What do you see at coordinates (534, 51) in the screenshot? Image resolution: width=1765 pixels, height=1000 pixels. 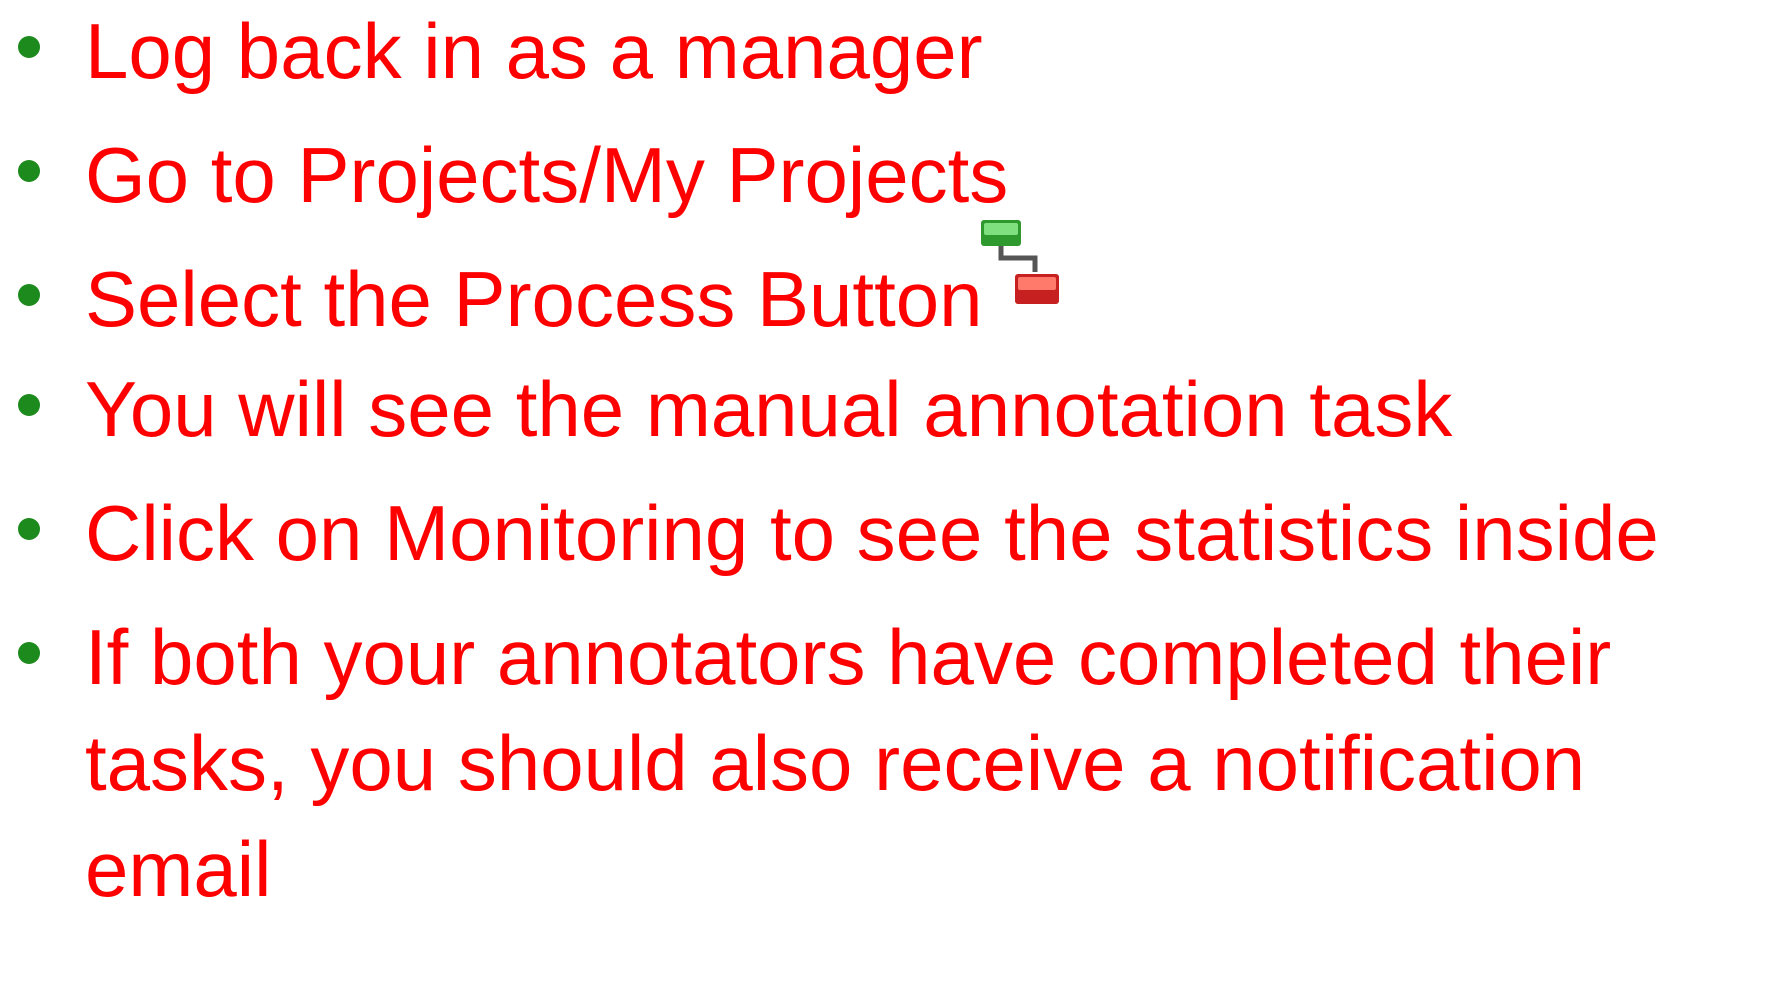 I see `bullet-text: Log back in as a manager` at bounding box center [534, 51].